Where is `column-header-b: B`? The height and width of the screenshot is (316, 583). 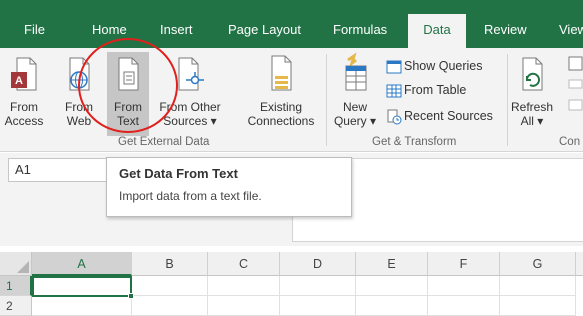
column-header-b: B is located at coordinates (170, 264).